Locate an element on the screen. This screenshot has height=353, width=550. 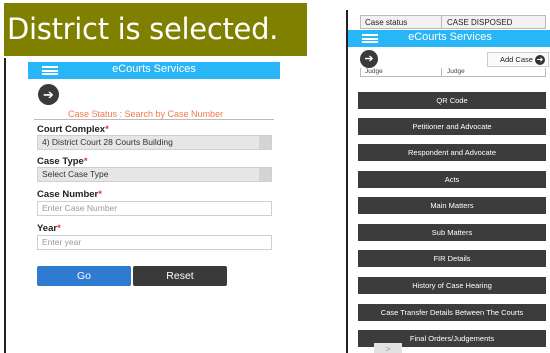
qr-code-button: QR Code is located at coordinates (452, 100).